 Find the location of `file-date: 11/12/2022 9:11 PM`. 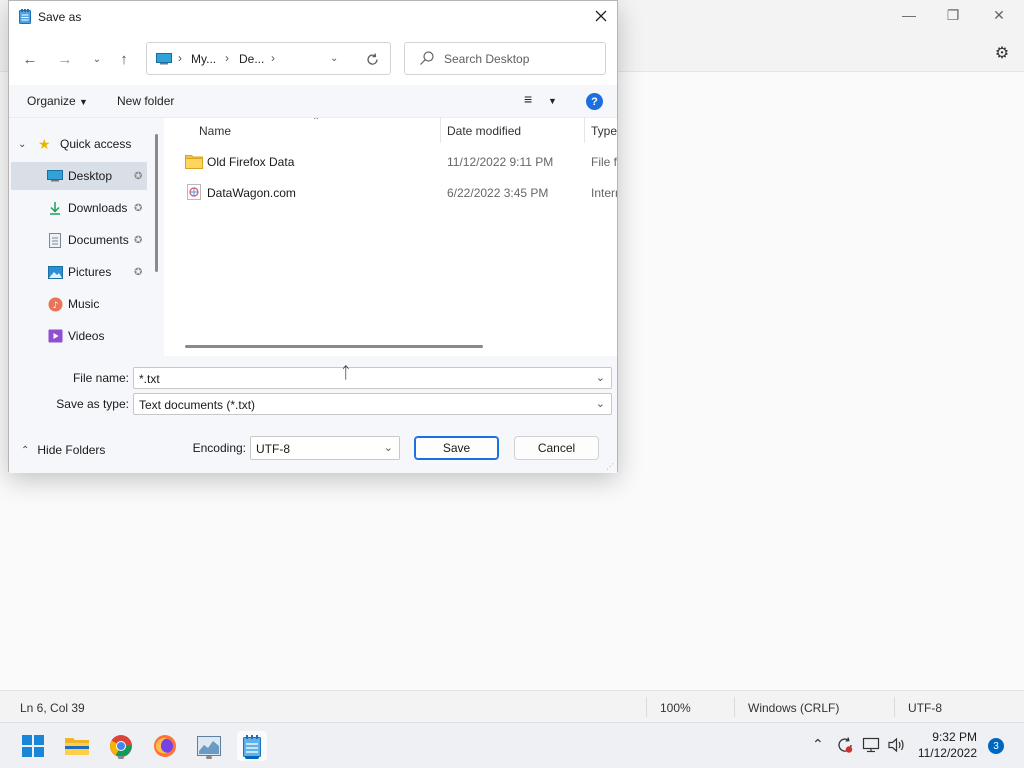

file-date: 11/12/2022 9:11 PM is located at coordinates (500, 162).